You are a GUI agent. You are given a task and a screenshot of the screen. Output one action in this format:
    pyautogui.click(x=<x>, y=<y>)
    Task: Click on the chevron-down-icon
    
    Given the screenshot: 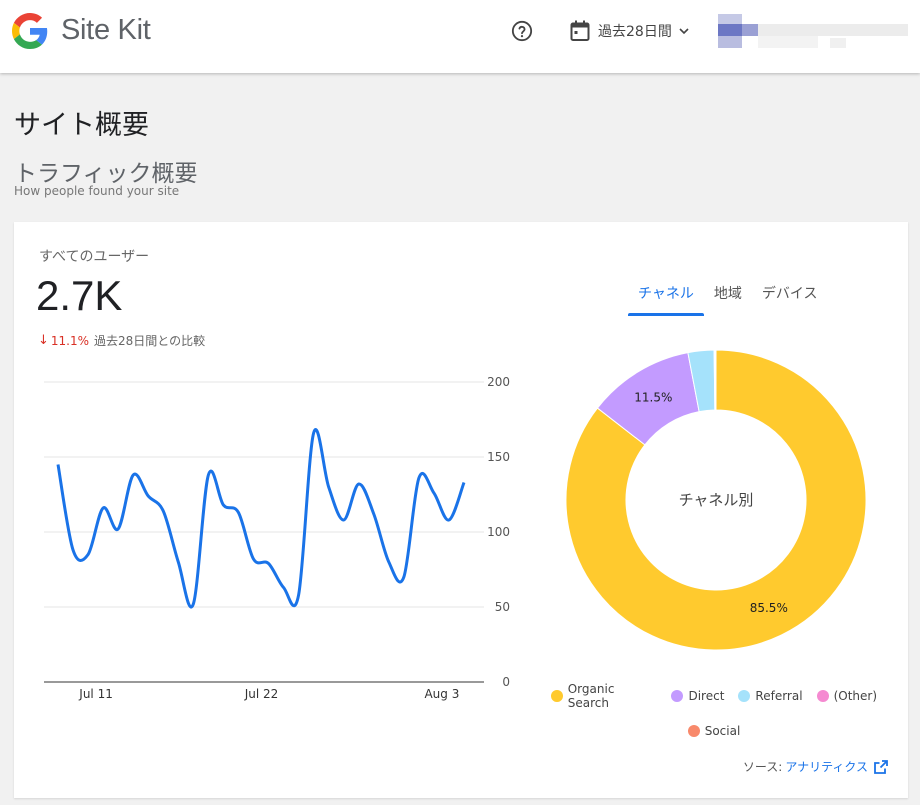 What is the action you would take?
    pyautogui.click(x=684, y=31)
    